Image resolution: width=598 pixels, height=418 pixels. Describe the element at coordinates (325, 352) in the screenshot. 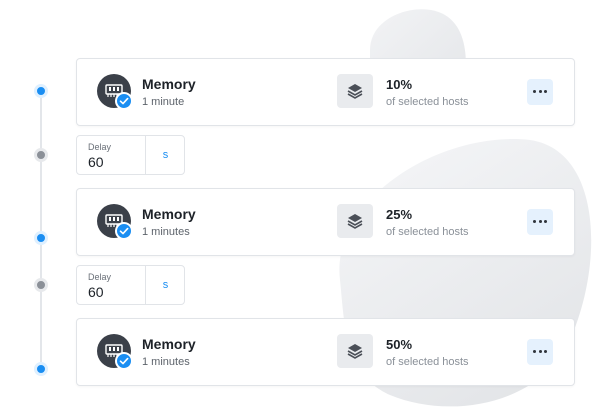

I see `step-card: Memory 1 minutes 50% of selected hosts` at that location.